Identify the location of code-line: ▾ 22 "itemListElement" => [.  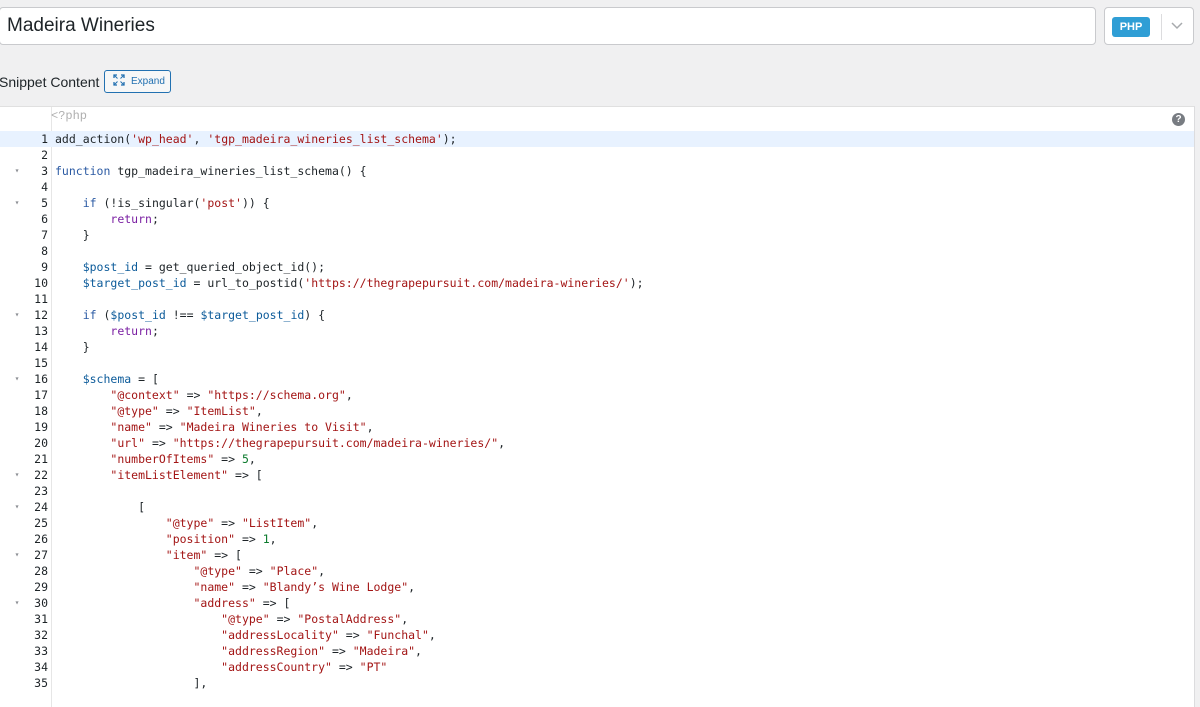
(597, 475).